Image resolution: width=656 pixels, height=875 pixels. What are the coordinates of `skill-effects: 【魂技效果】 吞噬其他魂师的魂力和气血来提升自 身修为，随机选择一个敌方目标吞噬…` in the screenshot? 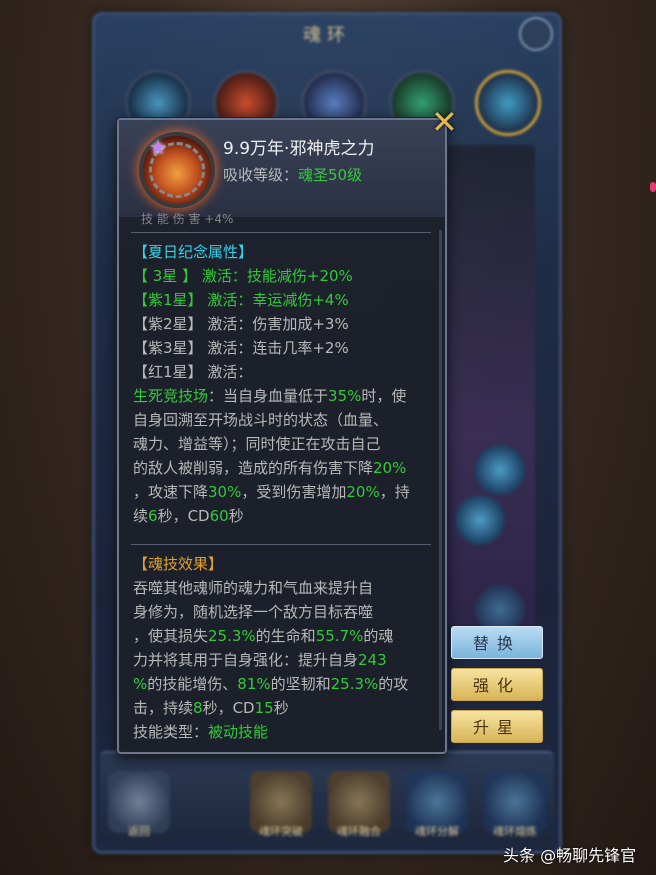 It's located at (285, 648).